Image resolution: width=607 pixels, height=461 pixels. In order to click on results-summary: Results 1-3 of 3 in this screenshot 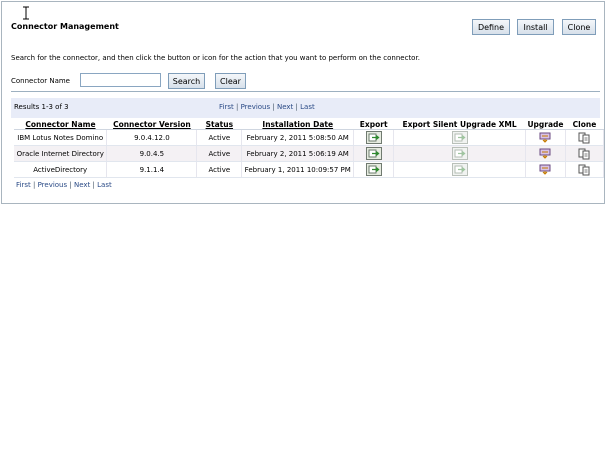, I will do `click(41, 107)`.